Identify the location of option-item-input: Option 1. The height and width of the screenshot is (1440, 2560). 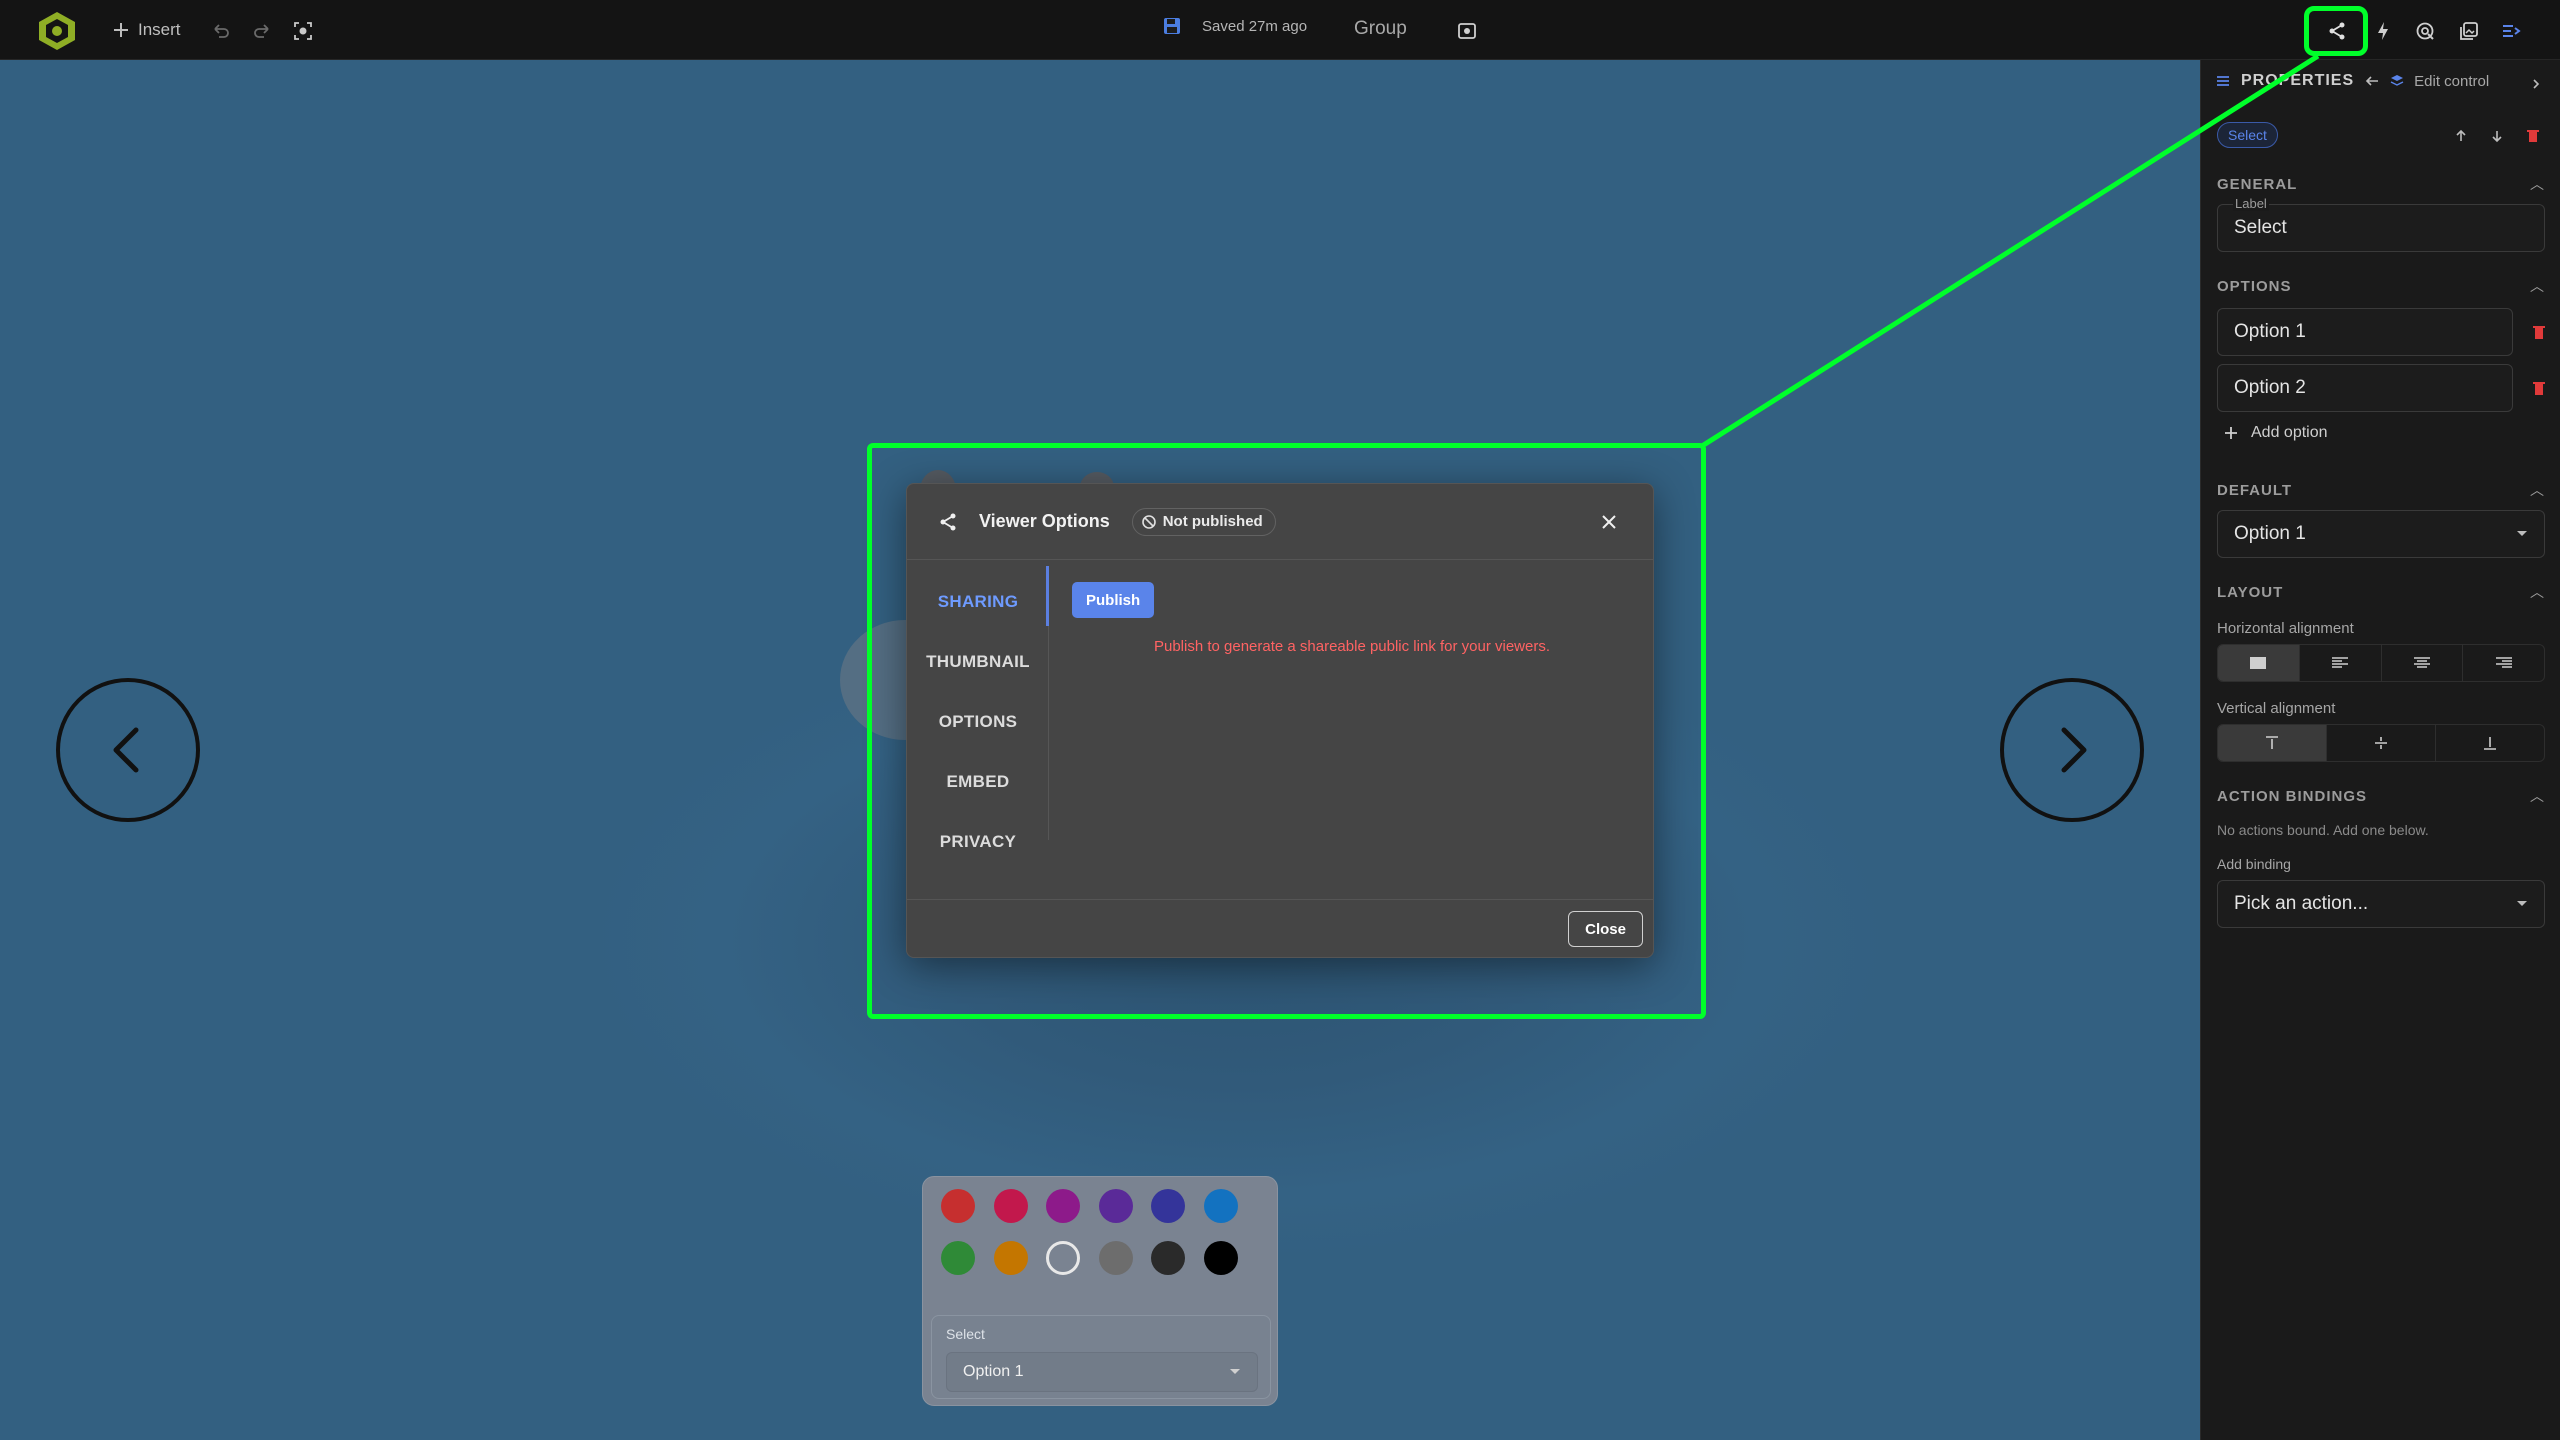
(2365, 332).